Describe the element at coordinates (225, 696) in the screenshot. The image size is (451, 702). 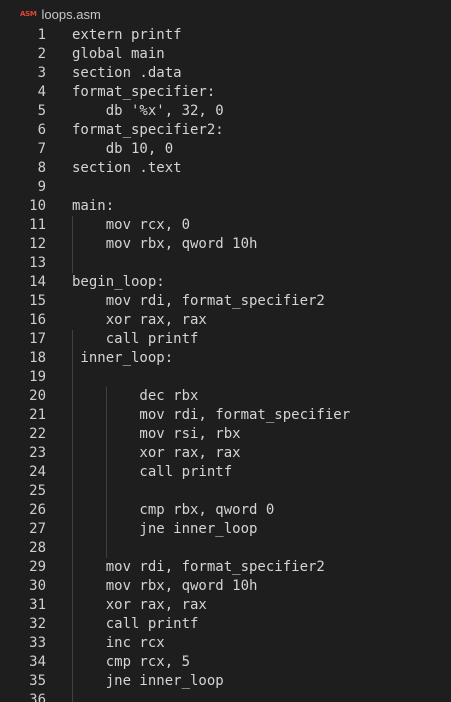
I see `code-line: 36` at that location.